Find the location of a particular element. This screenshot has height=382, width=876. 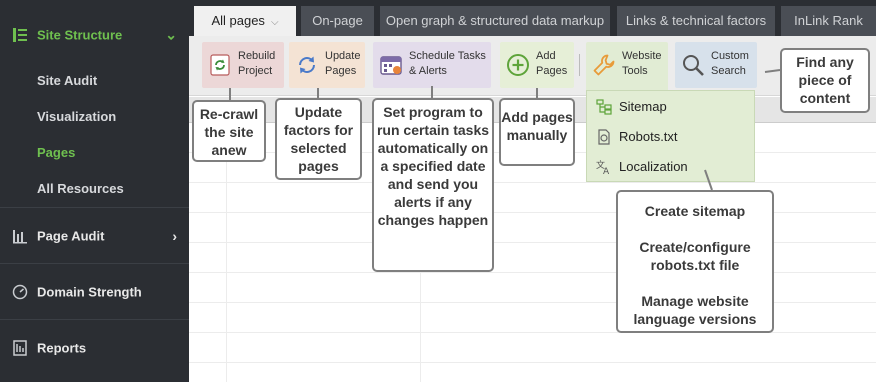

rebuild-project-button: Rebuild Project is located at coordinates (243, 65).